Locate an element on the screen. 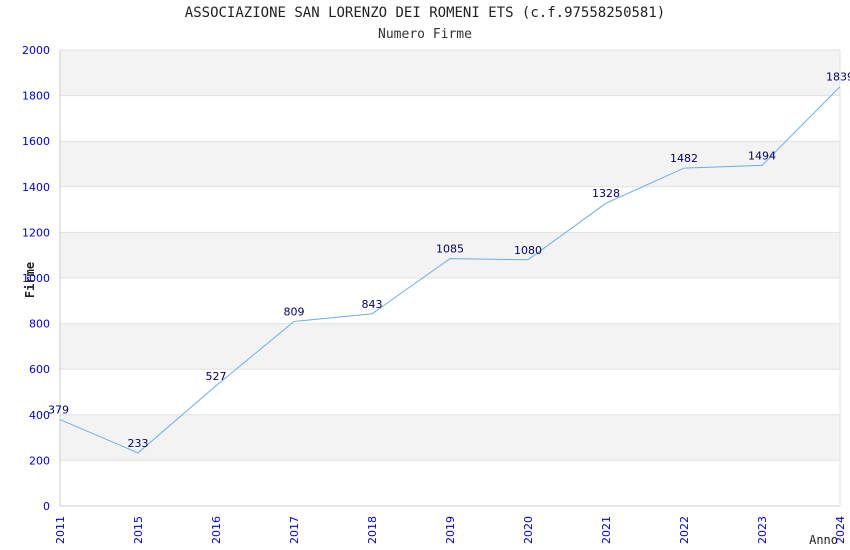  y-tick-label: 800 is located at coordinates (39, 324).